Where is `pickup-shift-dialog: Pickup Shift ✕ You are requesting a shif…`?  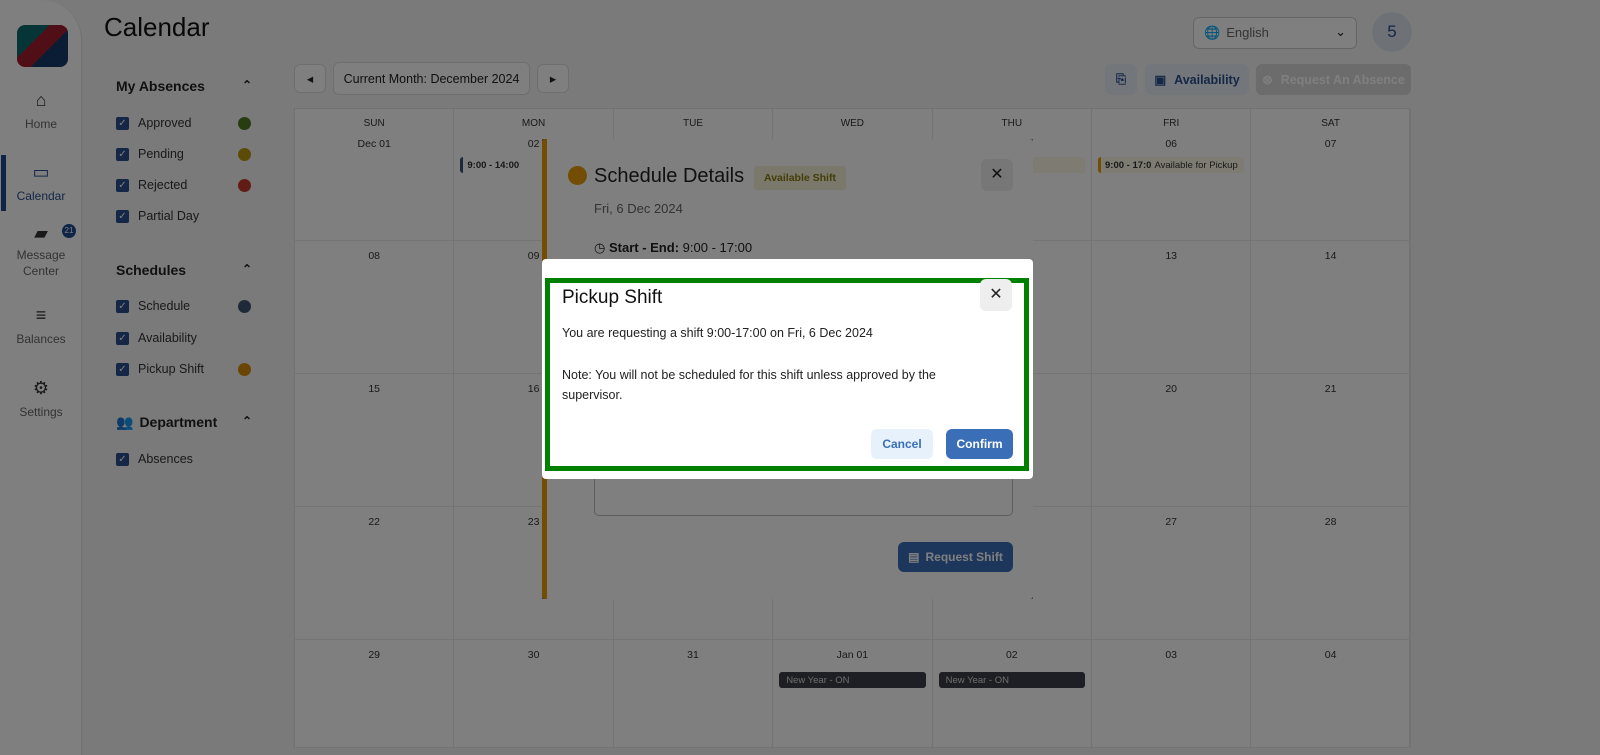 pickup-shift-dialog: Pickup Shift ✕ You are requesting a shif… is located at coordinates (787, 369).